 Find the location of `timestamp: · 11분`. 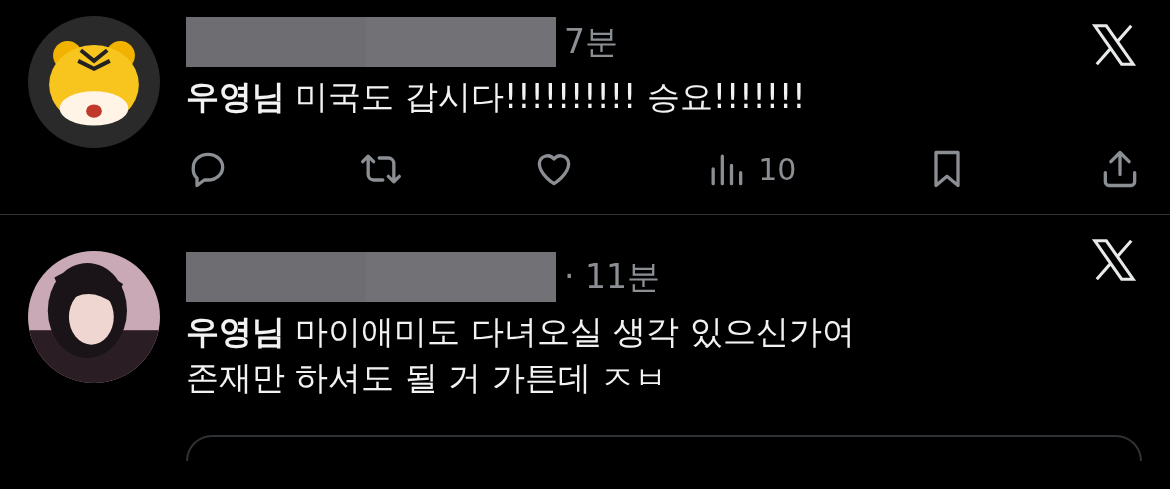

timestamp: · 11분 is located at coordinates (612, 276).